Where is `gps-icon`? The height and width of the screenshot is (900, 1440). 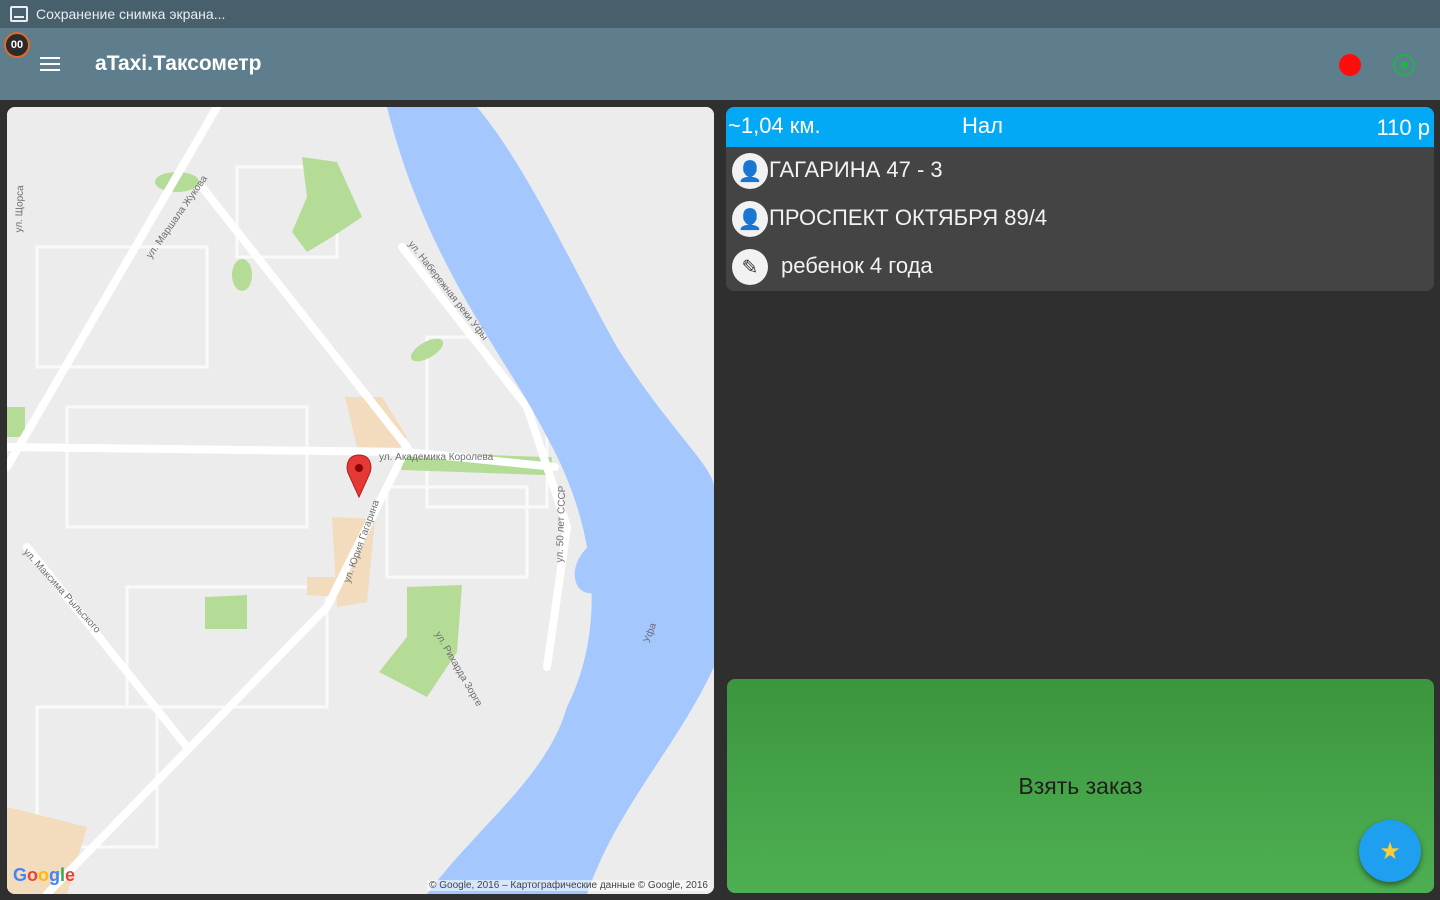
gps-icon is located at coordinates (1404, 65).